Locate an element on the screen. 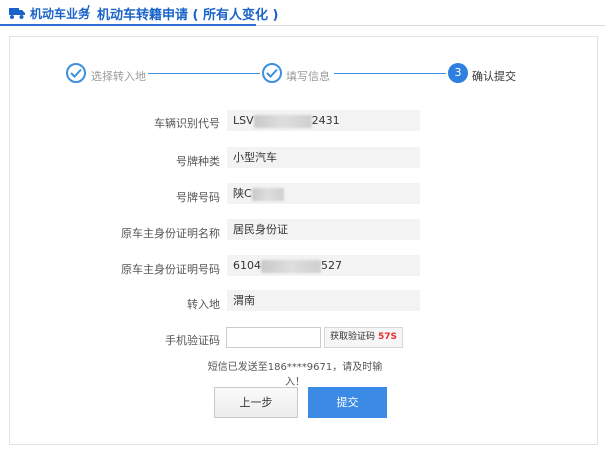 The height and width of the screenshot is (453, 605). id-no-redaction is located at coordinates (291, 266).